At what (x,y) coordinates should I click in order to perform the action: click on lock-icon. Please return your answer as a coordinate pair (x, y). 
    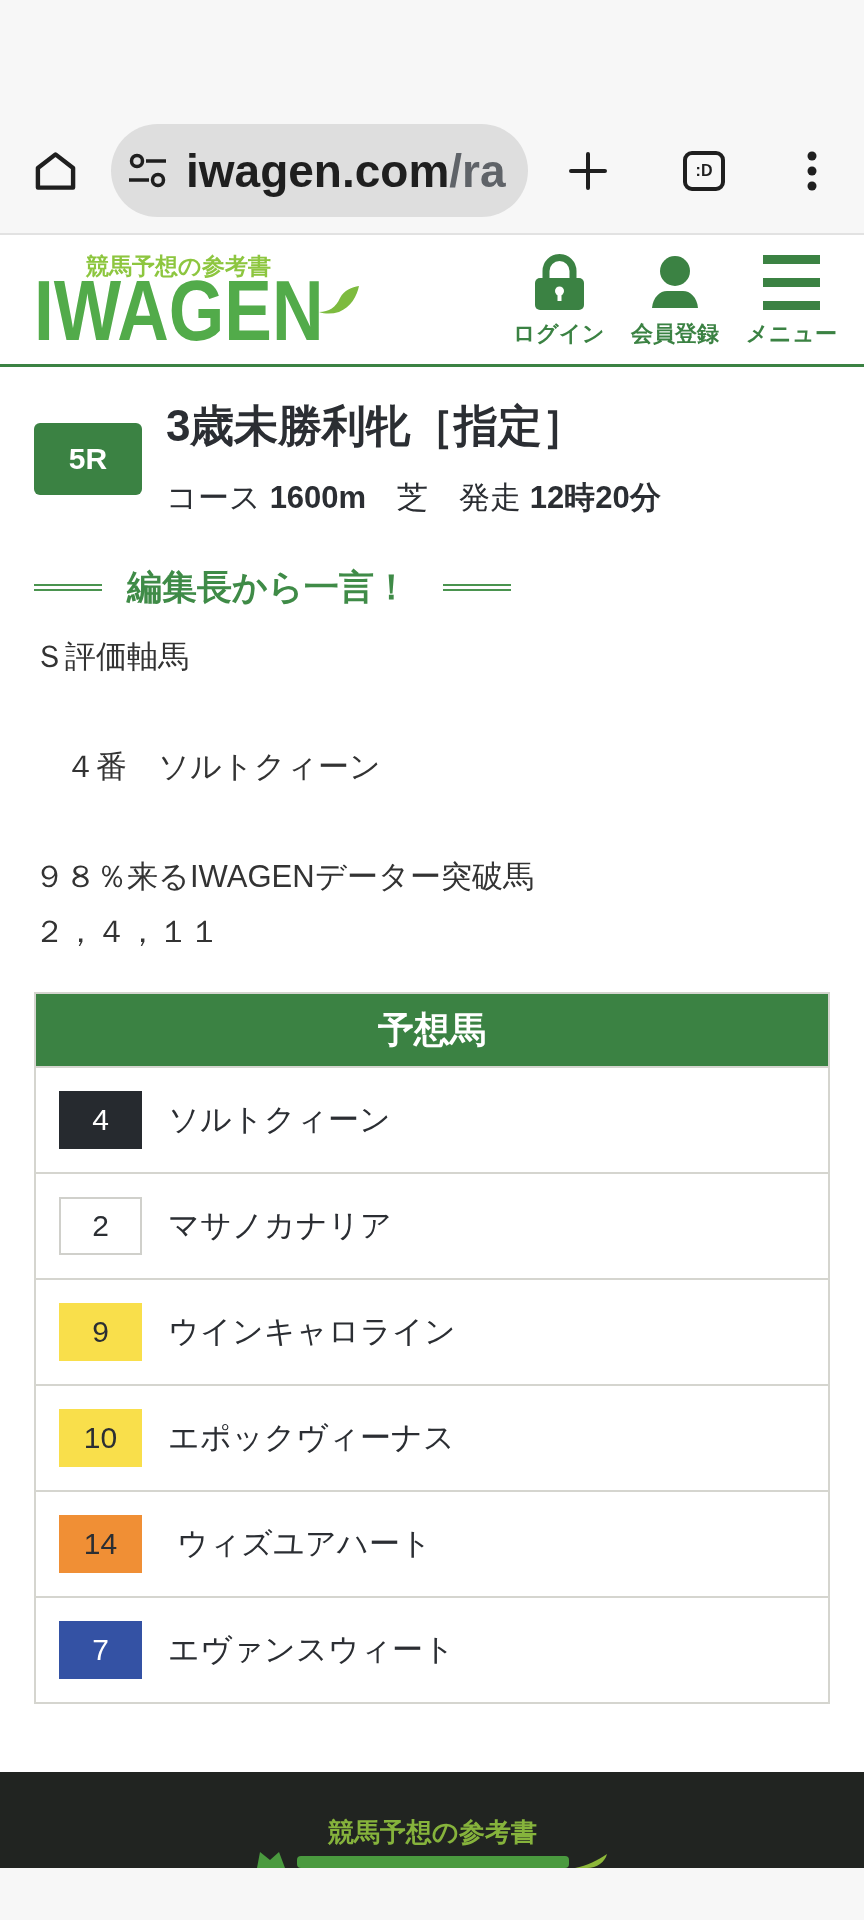
    Looking at the image, I should click on (559, 282).